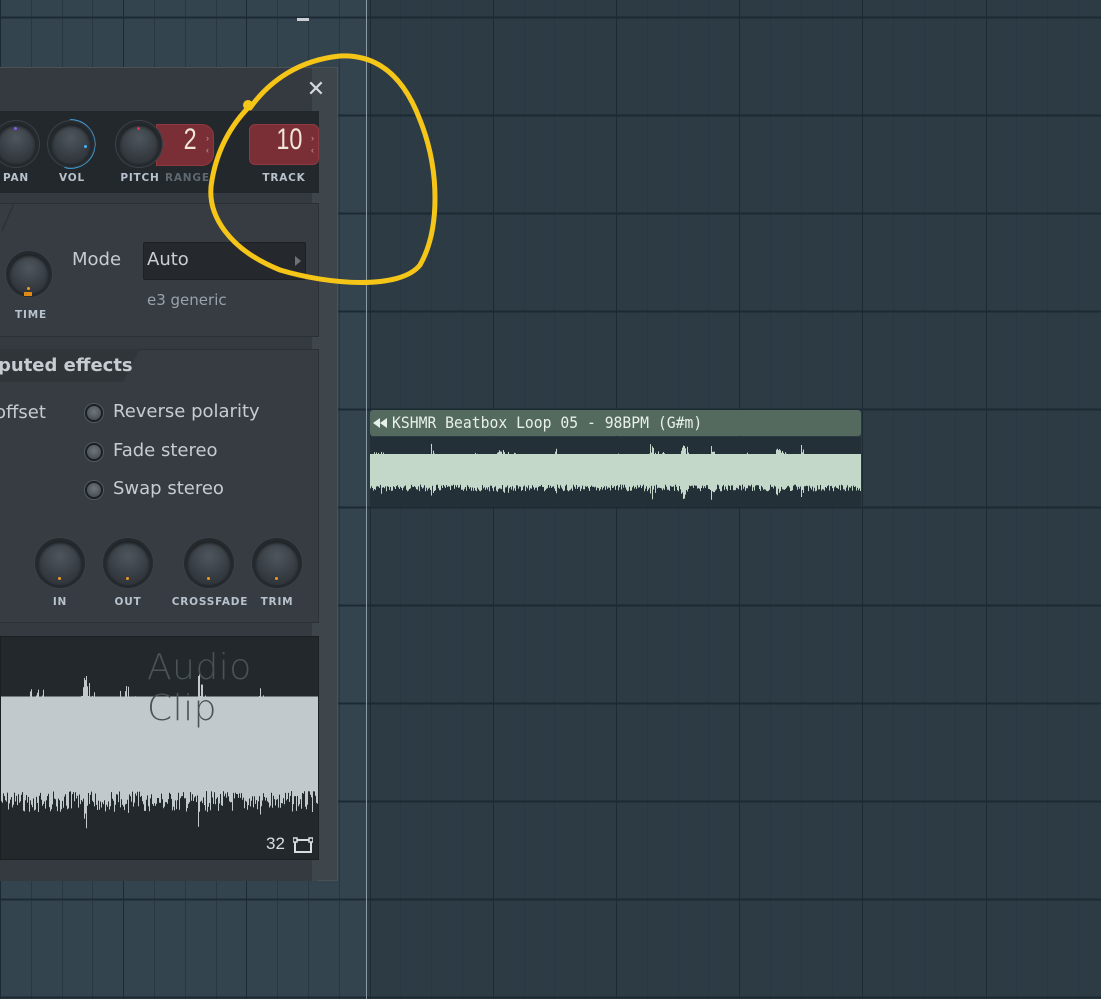  I want to click on in-label: IN, so click(60, 602).